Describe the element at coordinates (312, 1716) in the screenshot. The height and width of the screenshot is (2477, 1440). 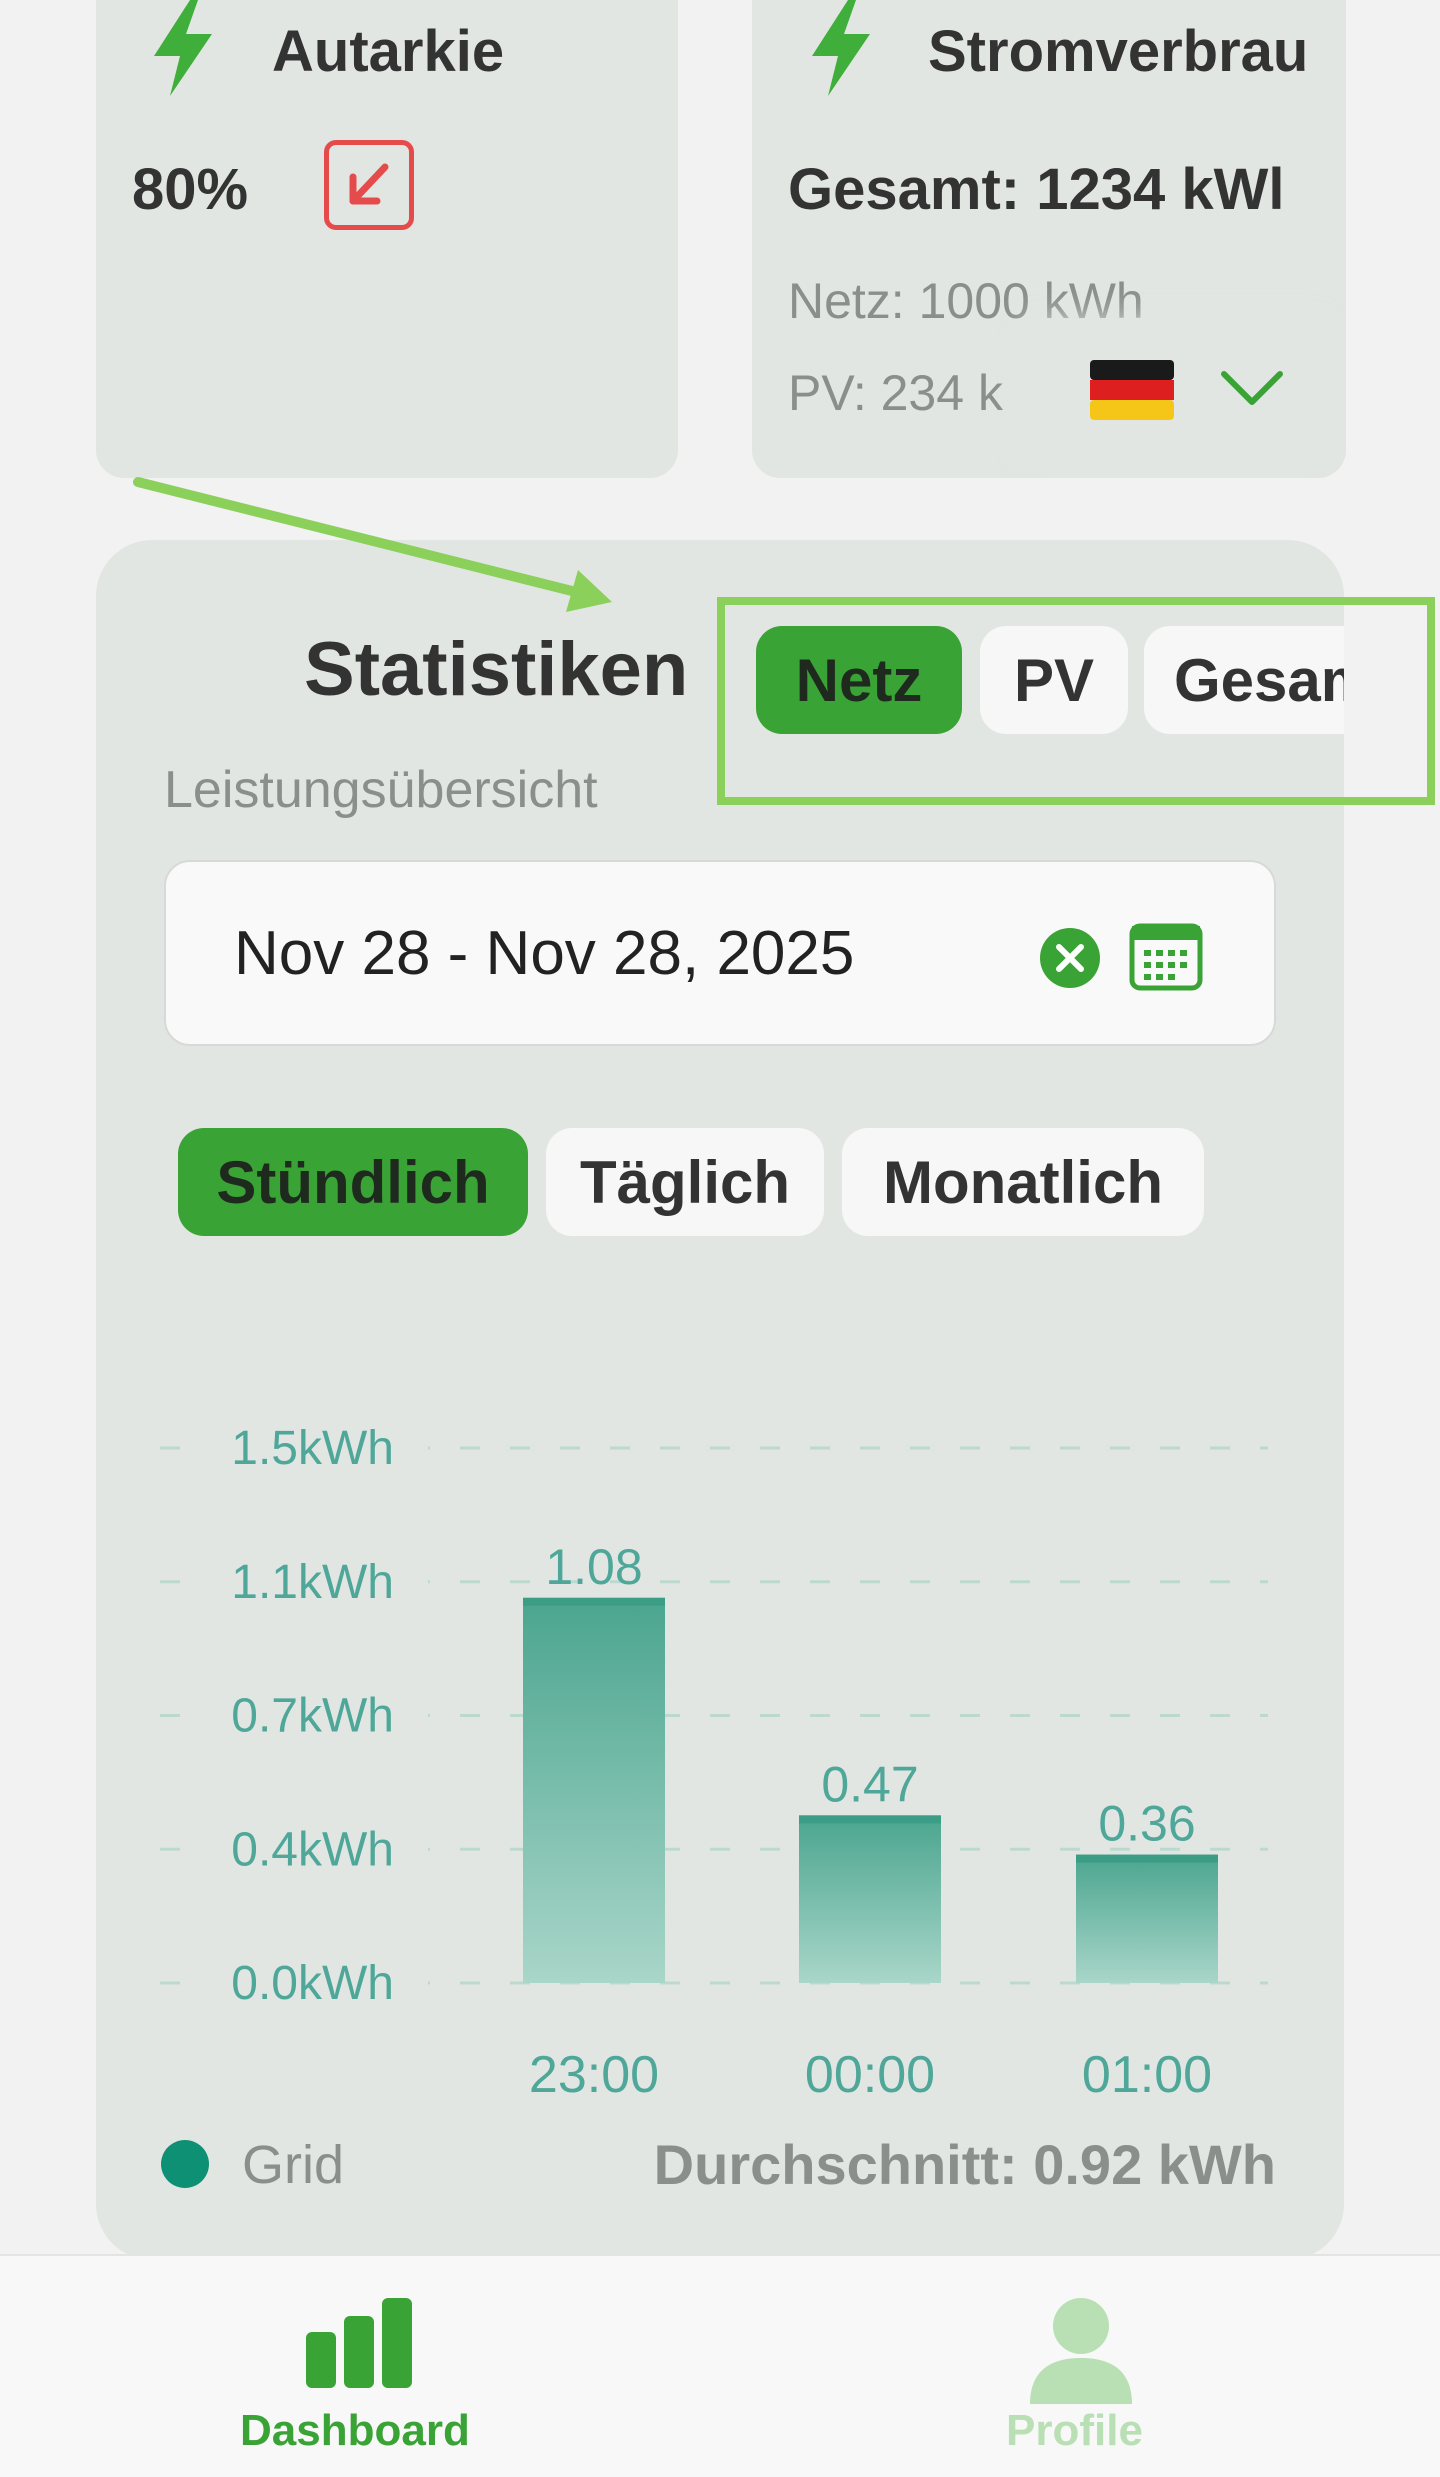
I see `y-tick-label: 0.7kWh` at that location.